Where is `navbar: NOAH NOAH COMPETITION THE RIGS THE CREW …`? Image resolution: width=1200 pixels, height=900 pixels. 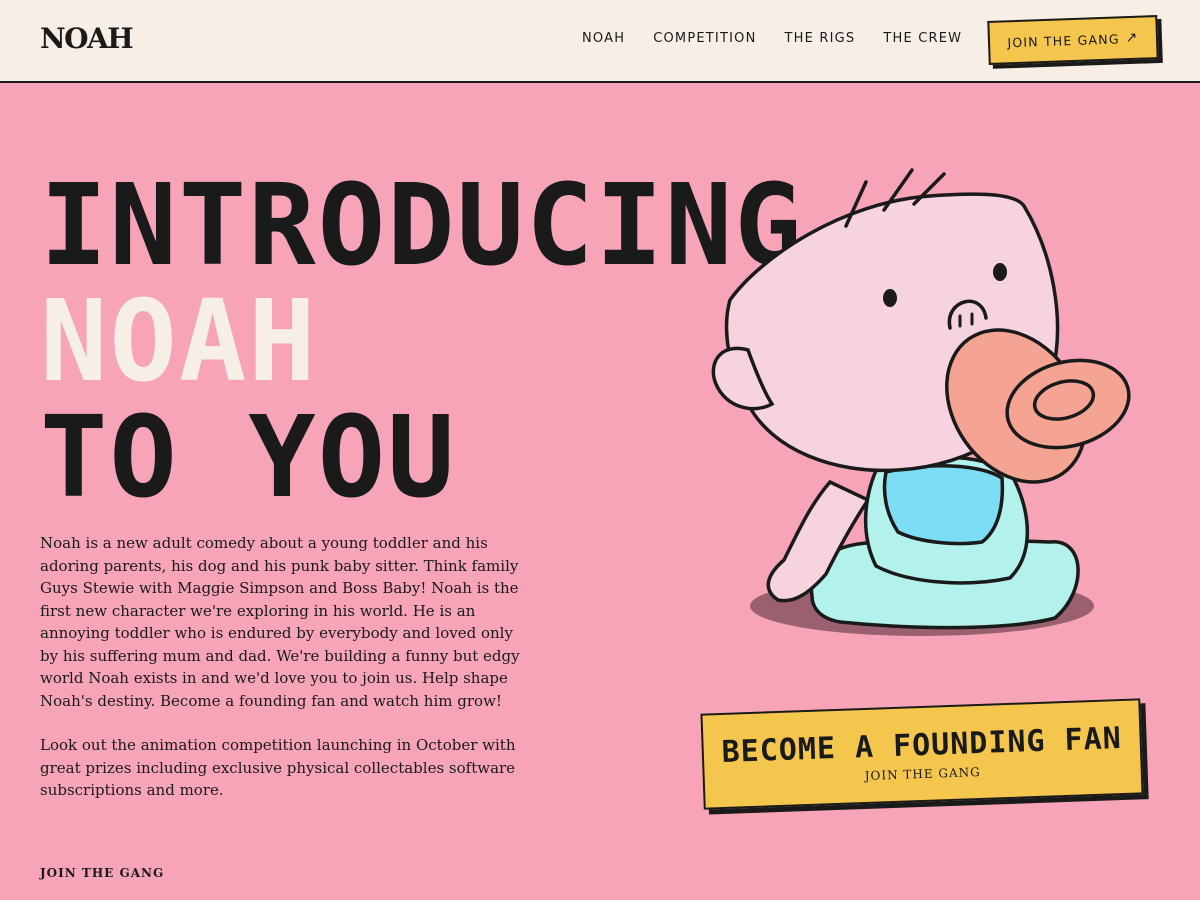
navbar: NOAH NOAH COMPETITION THE RIGS THE CREW … is located at coordinates (600, 41).